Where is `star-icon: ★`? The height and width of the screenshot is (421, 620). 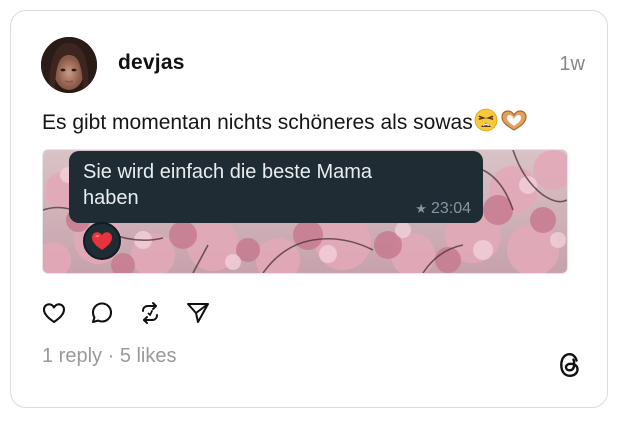 star-icon: ★ is located at coordinates (421, 208).